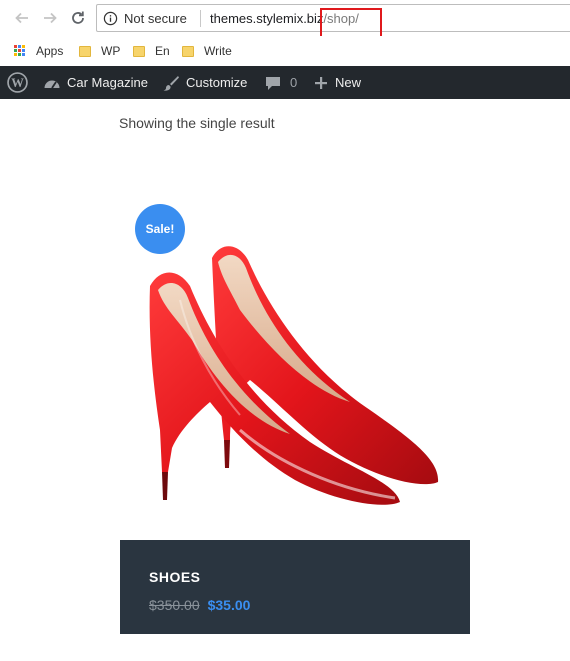 Image resolution: width=570 pixels, height=661 pixels. Describe the element at coordinates (99, 51) in the screenshot. I see `bookmark-wp: WP` at that location.